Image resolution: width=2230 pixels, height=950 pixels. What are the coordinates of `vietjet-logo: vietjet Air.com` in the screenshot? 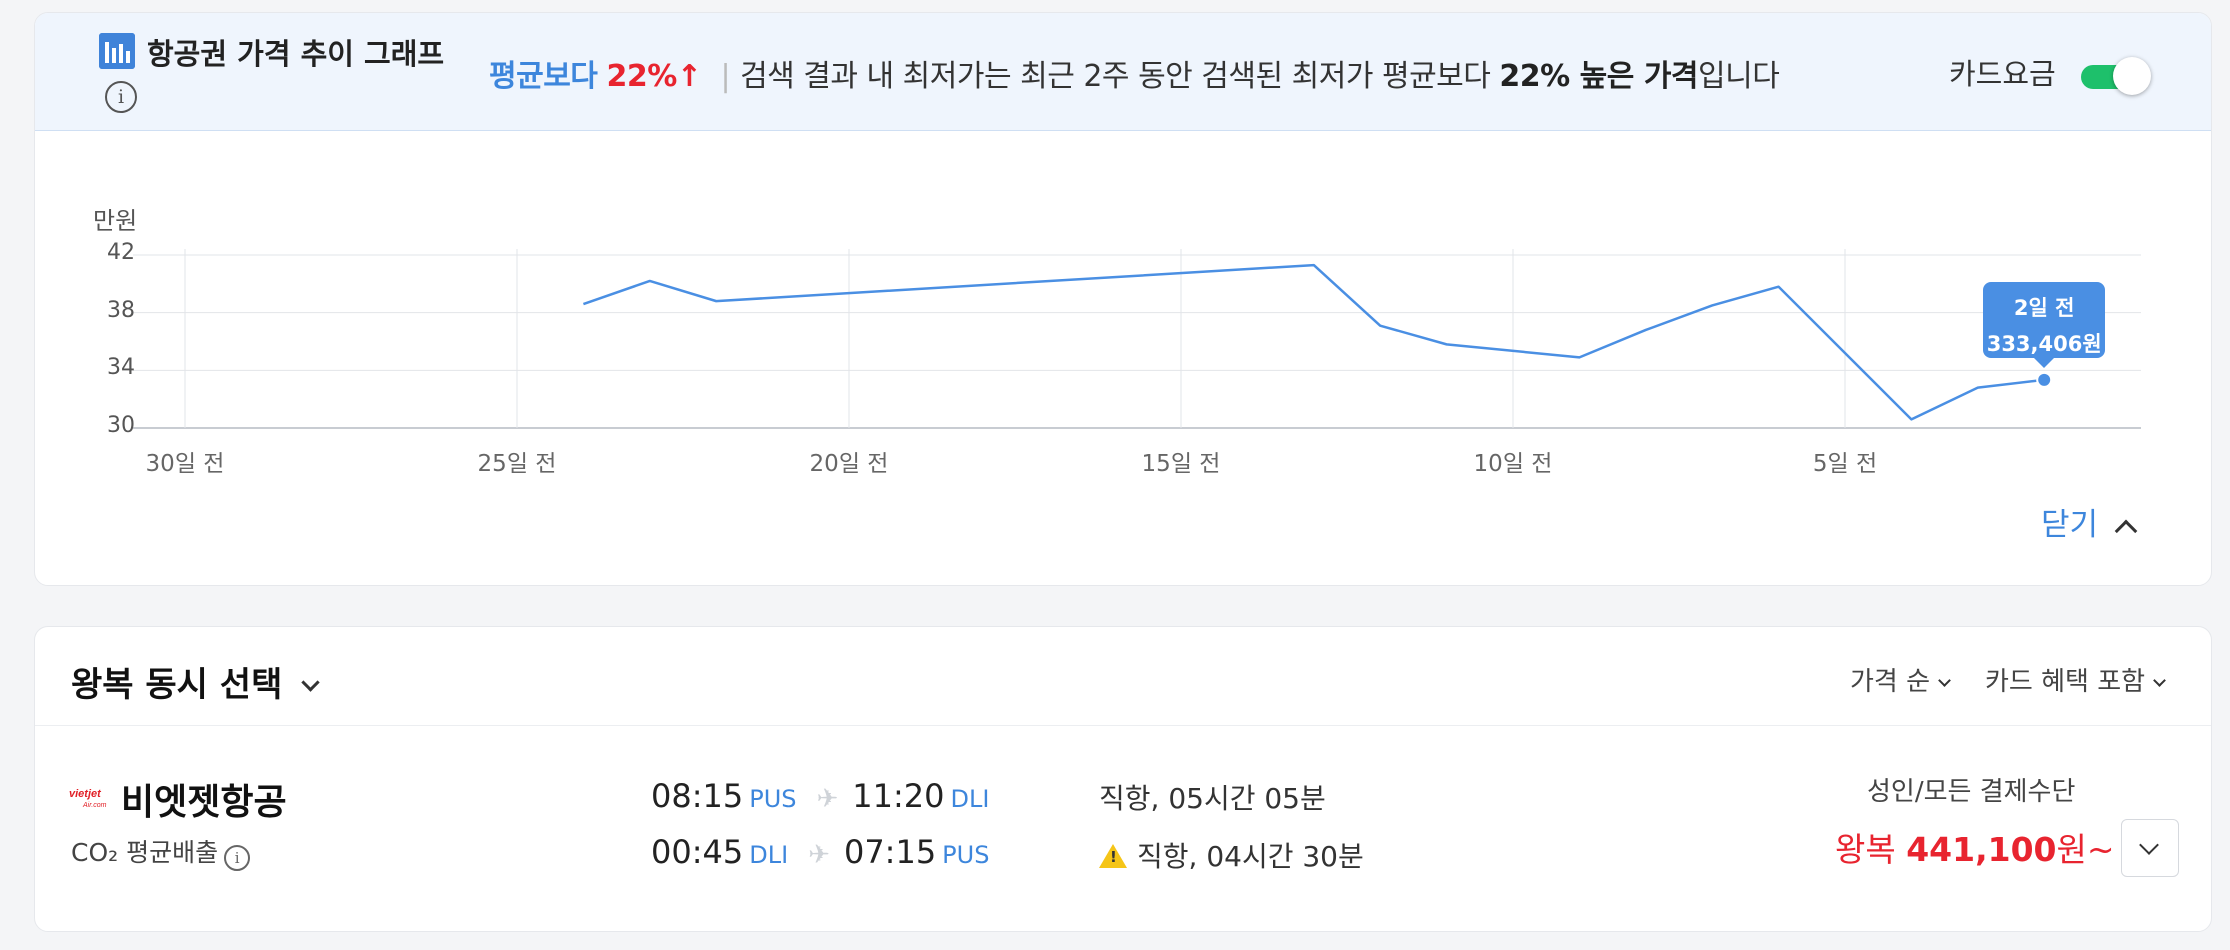 It's located at (88, 798).